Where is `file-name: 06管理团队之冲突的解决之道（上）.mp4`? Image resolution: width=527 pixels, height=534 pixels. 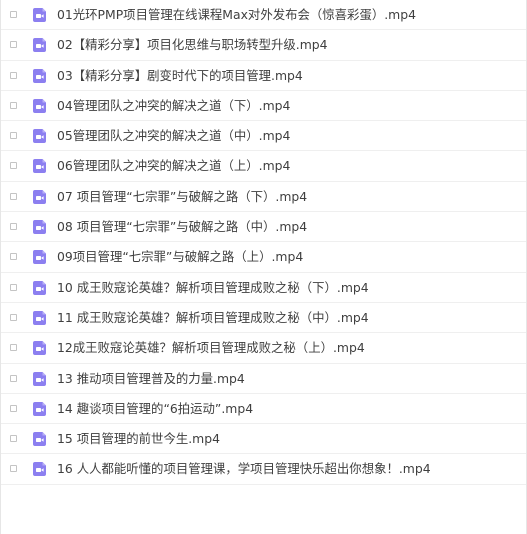 file-name: 06管理团队之冲突的解决之道（上）.mp4 is located at coordinates (173, 166).